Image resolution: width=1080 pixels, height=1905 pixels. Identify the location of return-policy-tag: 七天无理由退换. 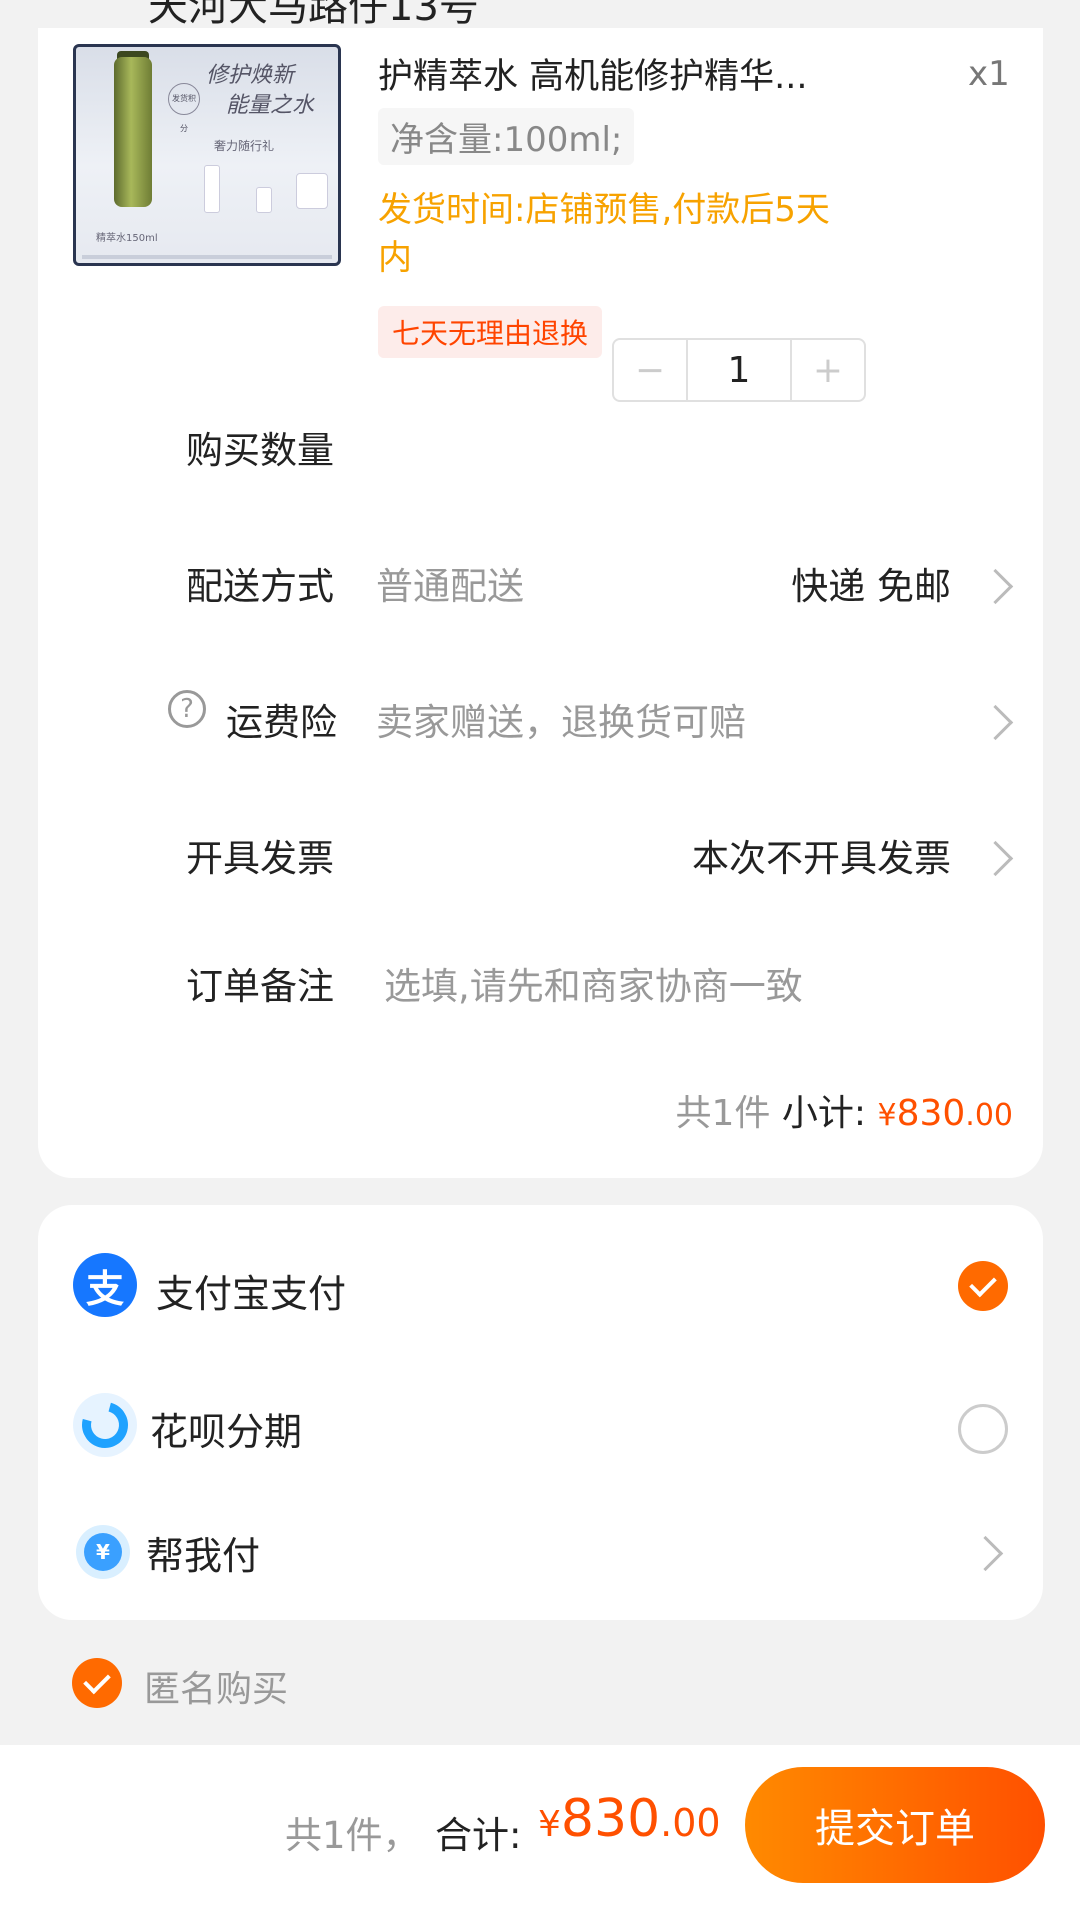
(490, 332).